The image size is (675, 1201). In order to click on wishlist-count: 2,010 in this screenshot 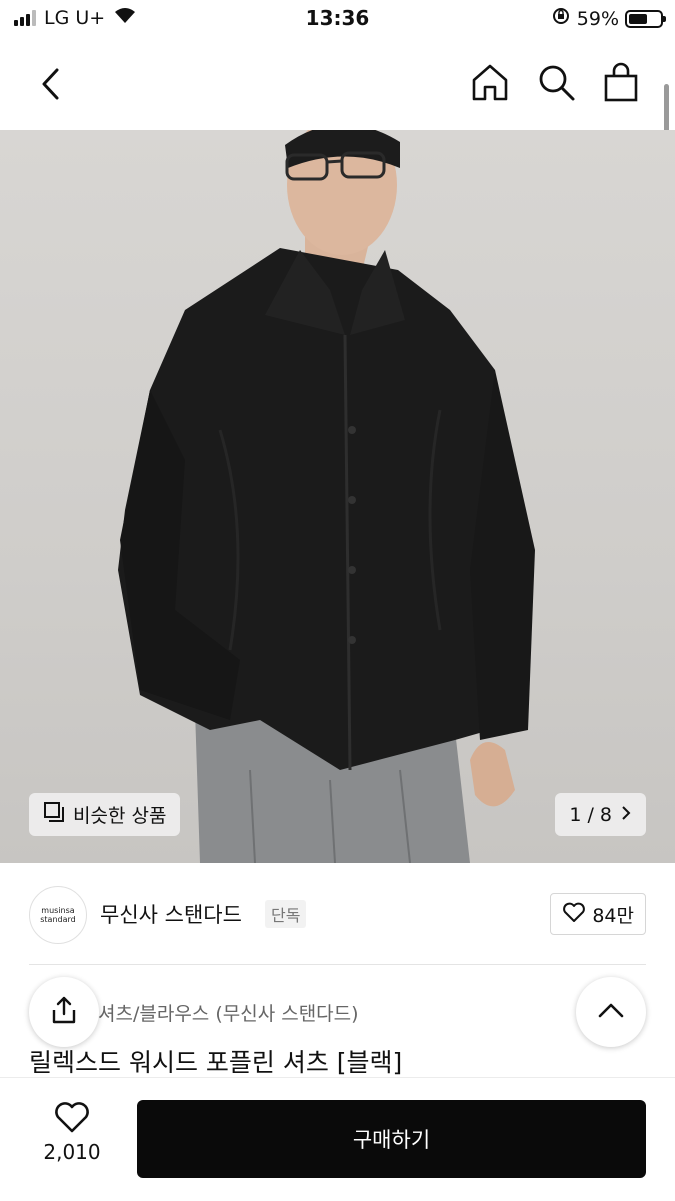, I will do `click(72, 1152)`.